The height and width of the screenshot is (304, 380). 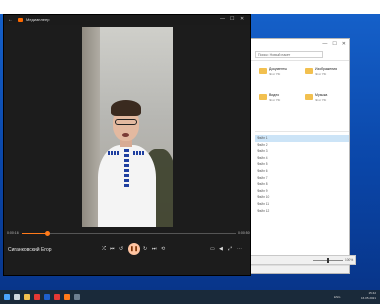 What do you see at coordinates (302, 211) in the screenshot?
I see `list-item: Файл 12` at bounding box center [302, 211].